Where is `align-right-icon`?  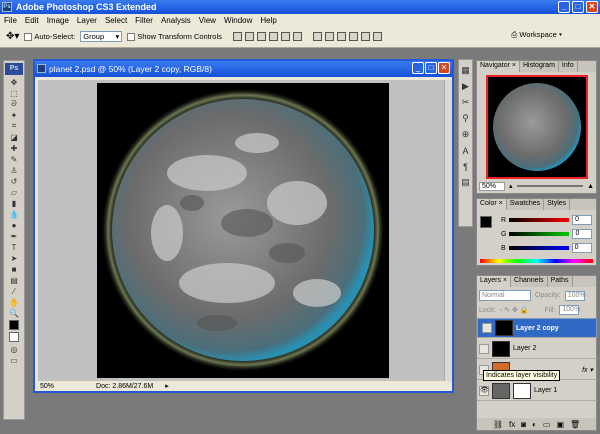
align-right-icon is located at coordinates (297, 36).